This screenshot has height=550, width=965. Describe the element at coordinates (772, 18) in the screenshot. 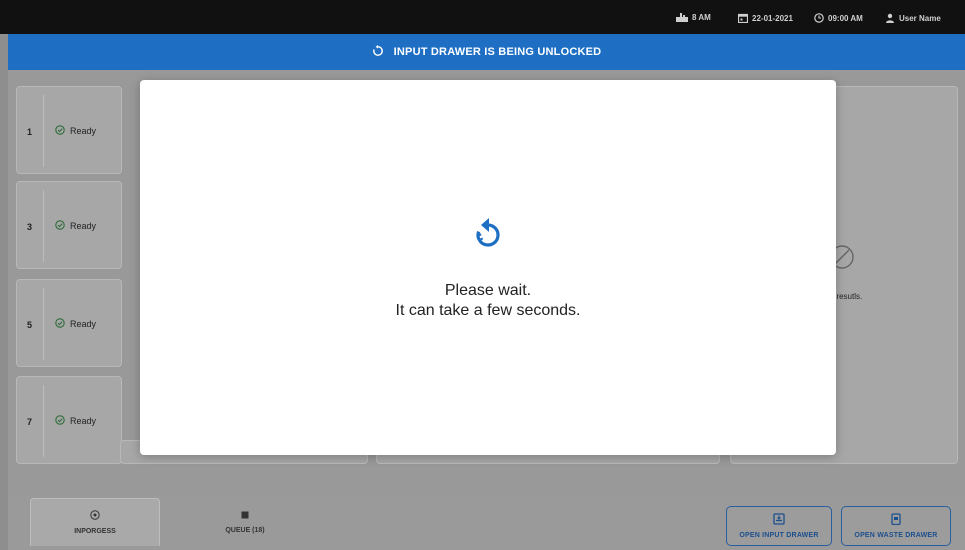

I see `date-value: 22-01-2021` at that location.